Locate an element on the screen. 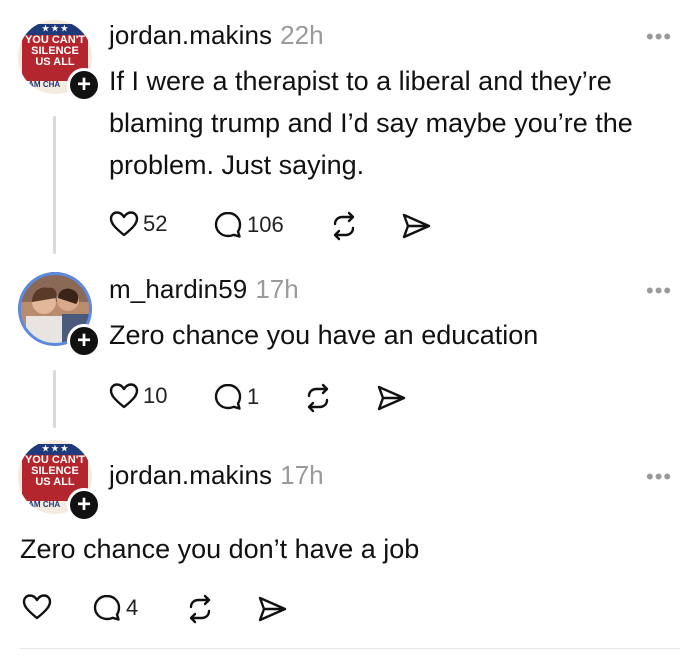 The image size is (700, 666). post-text-line: problem. Just saying. is located at coordinates (237, 165).